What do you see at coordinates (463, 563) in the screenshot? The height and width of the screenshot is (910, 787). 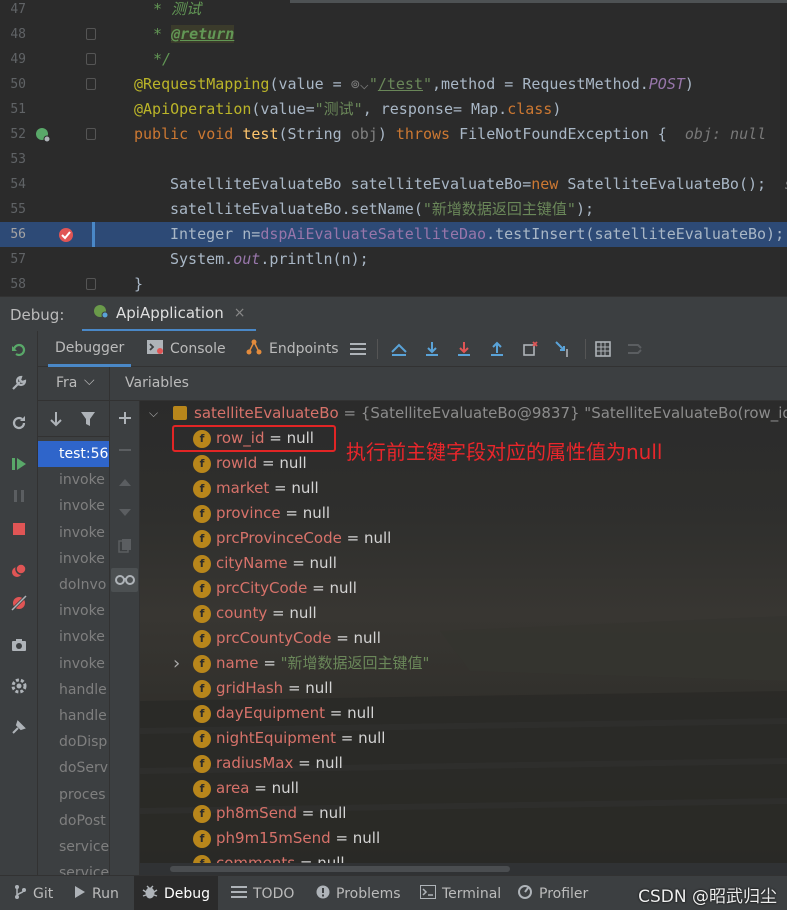 I see `variable-field-row: f cityName = null` at bounding box center [463, 563].